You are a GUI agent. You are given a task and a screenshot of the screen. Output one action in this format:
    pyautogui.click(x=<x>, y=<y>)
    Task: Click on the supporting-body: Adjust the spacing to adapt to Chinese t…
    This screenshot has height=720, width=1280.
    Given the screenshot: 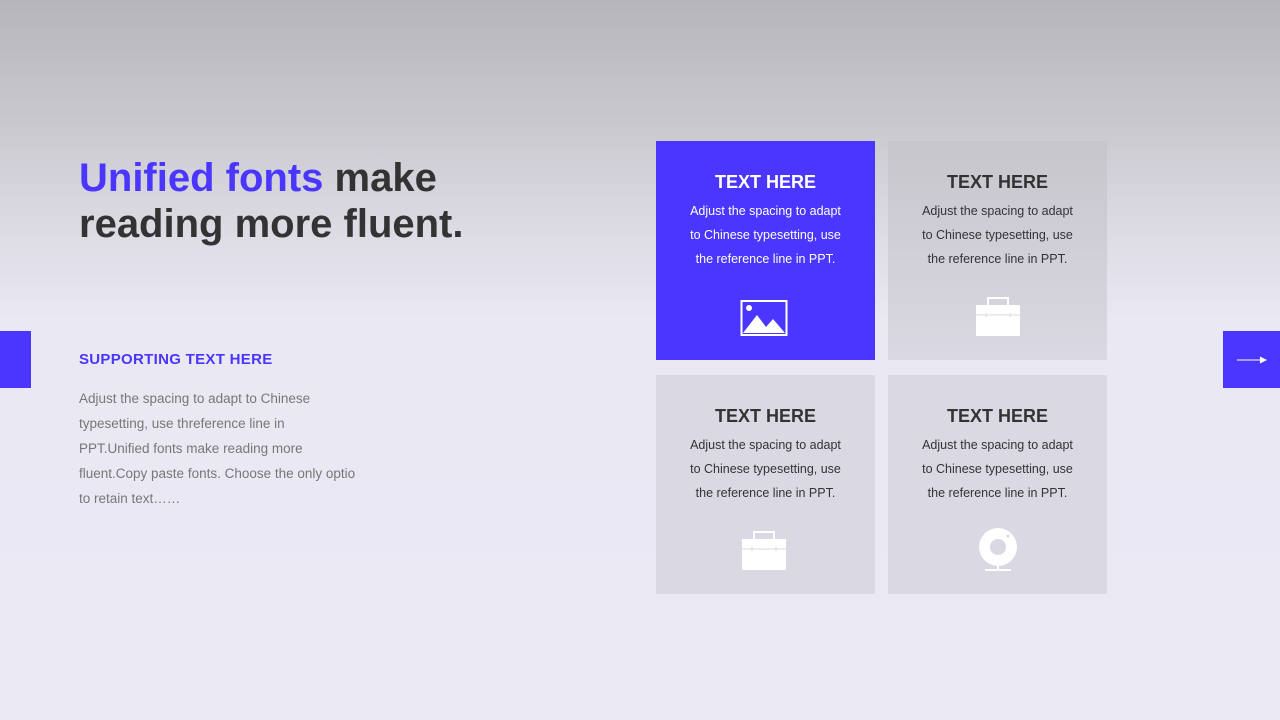 What is the action you would take?
    pyautogui.click(x=229, y=448)
    